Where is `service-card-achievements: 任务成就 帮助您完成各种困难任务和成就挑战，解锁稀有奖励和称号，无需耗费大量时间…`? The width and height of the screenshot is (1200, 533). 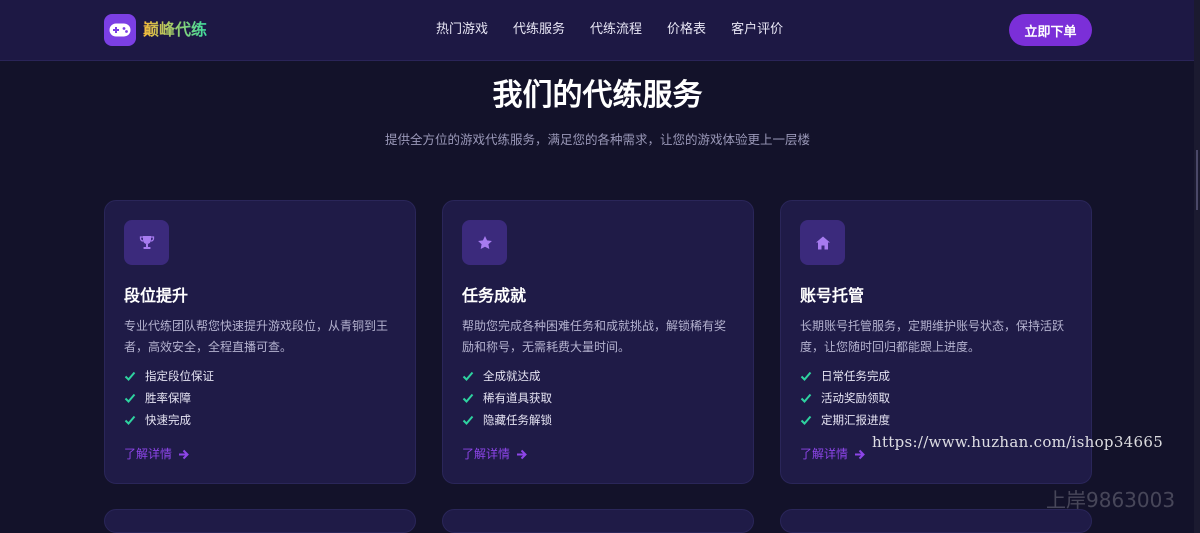
service-card-achievements: 任务成就 帮助您完成各种困难任务和成就挑战，解锁稀有奖励和称号，无需耗费大量时间… is located at coordinates (598, 342).